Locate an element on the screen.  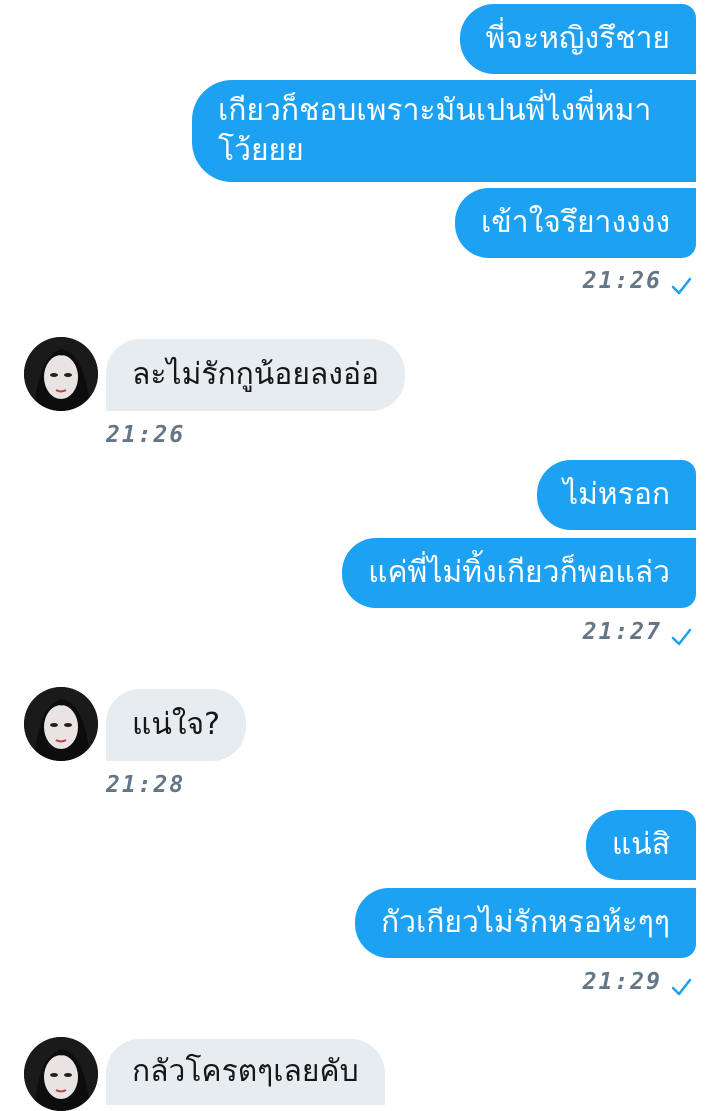
message-text: กัวเกียวไม่รักหรอห้ะๆๆ is located at coordinates (525, 922).